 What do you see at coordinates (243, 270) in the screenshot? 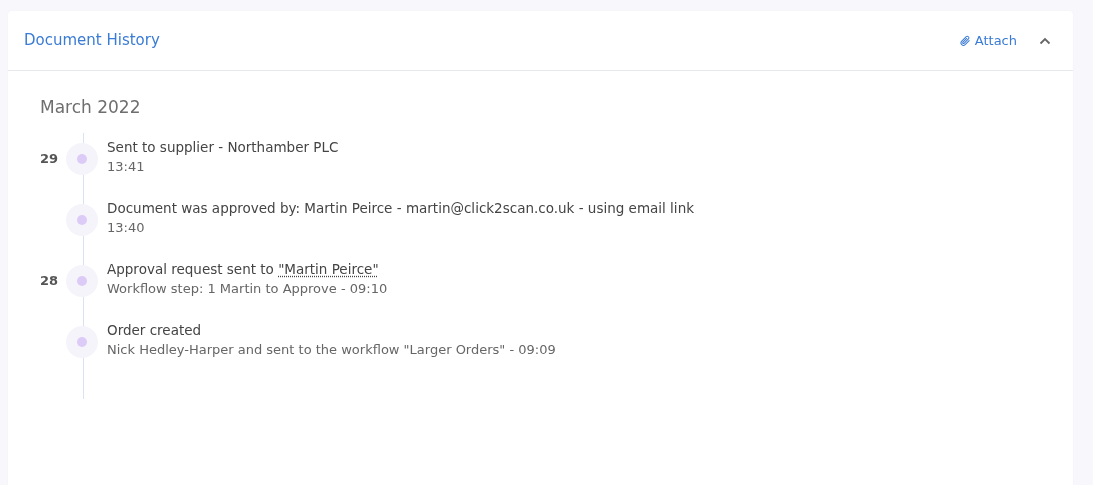
I see `event-title: Approval request sent to "Martin Peirce"` at bounding box center [243, 270].